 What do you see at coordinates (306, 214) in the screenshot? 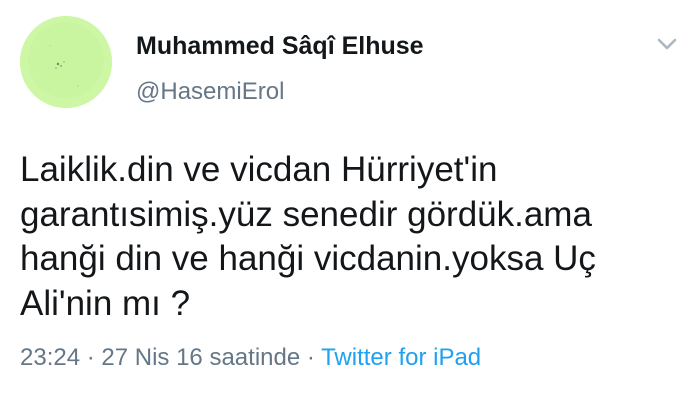
I see `tweet-text-line: garantısimiş.yüz senedir gördük.ama` at bounding box center [306, 214].